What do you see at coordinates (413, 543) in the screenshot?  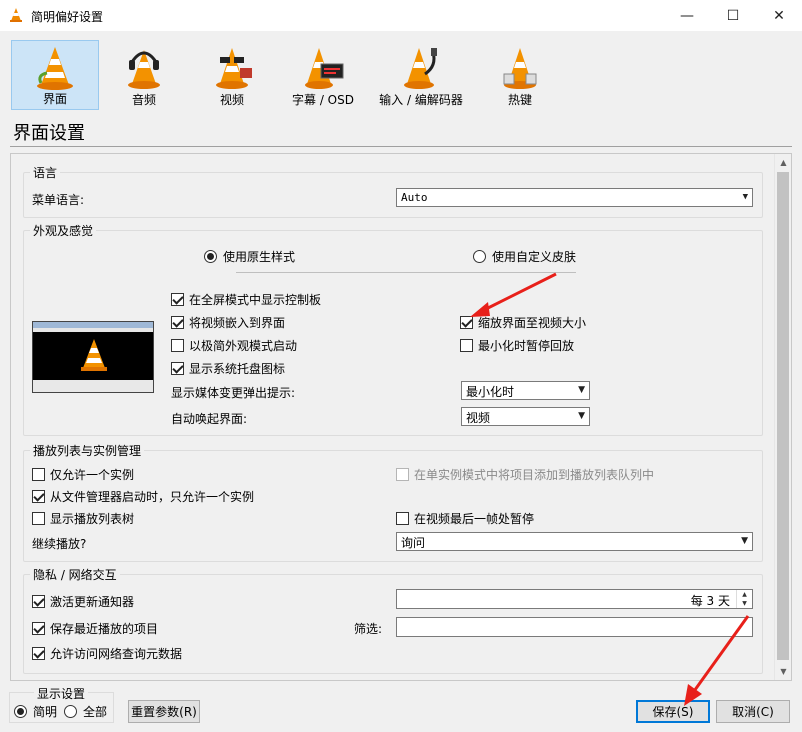 I see `continue-playback-value: 询问` at bounding box center [413, 543].